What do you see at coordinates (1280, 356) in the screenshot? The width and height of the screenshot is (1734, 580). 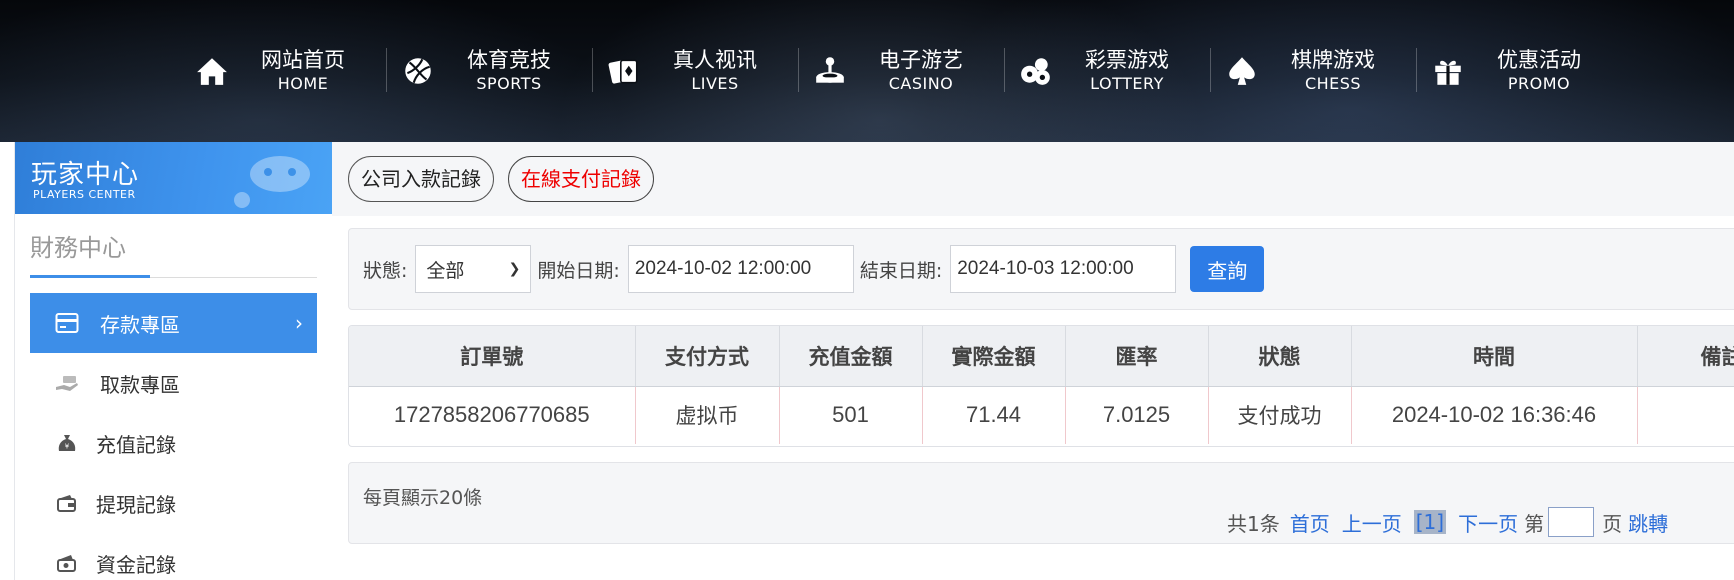 I see `col-status: 狀態` at bounding box center [1280, 356].